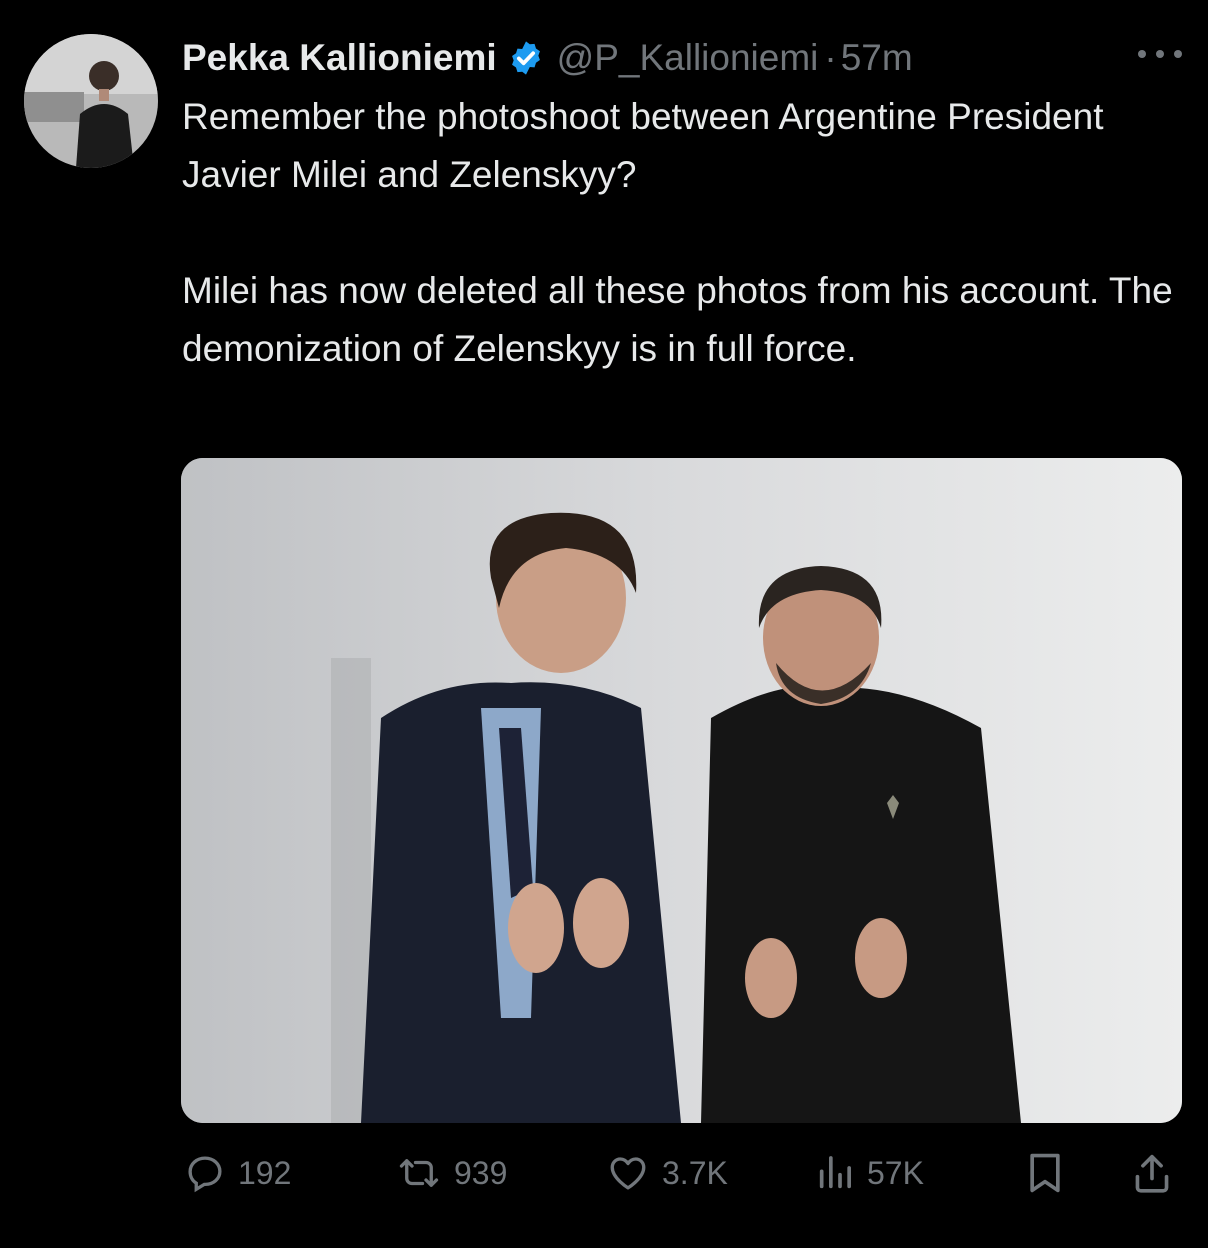 The image size is (1208, 1248). What do you see at coordinates (419, 1173) in the screenshot?
I see `repost-icon` at bounding box center [419, 1173].